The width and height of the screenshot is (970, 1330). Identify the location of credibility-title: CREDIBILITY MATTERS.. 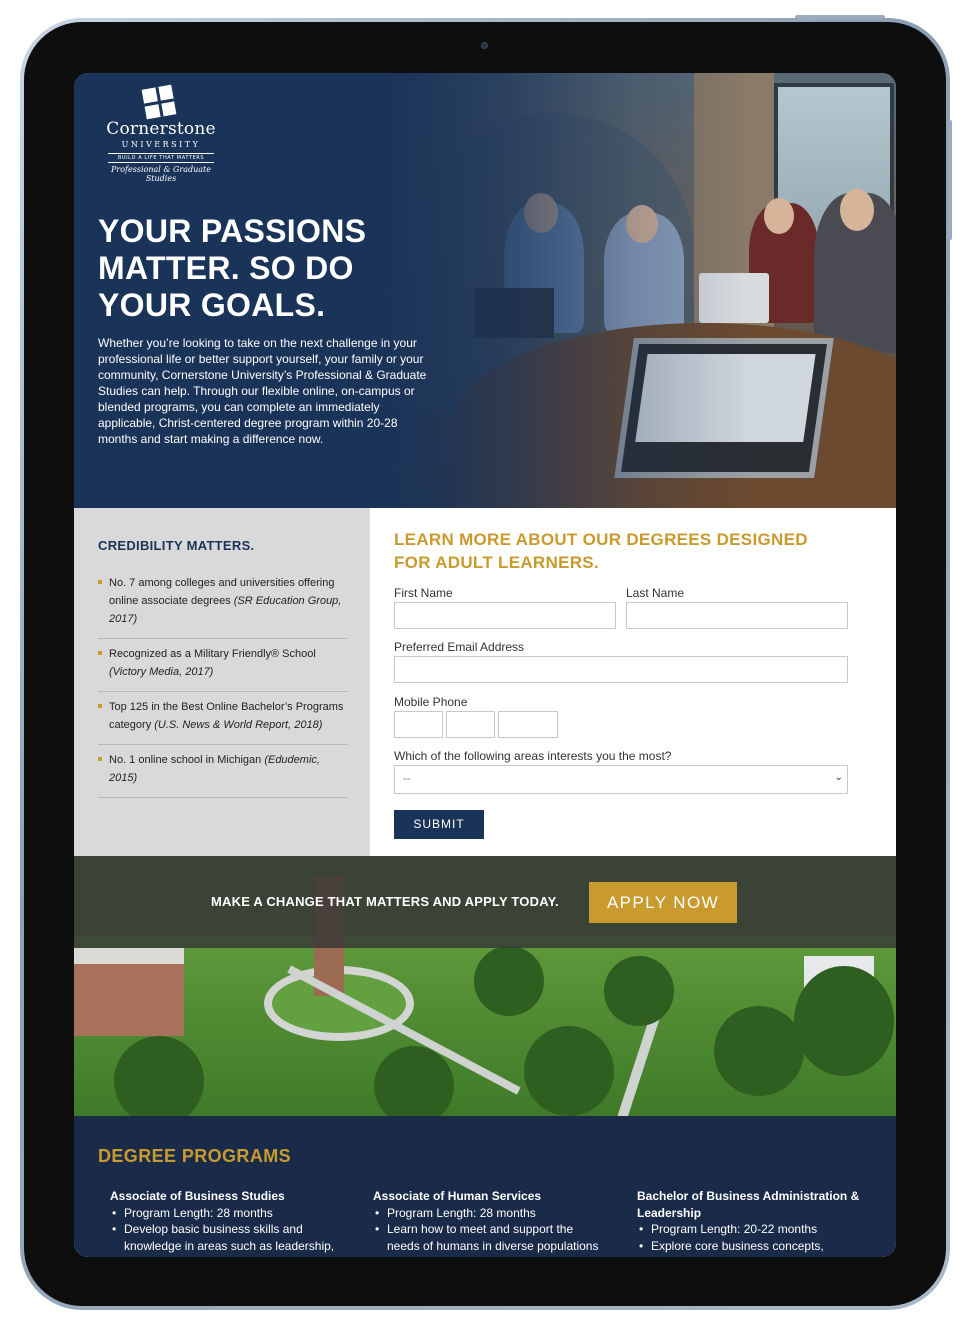
(176, 545).